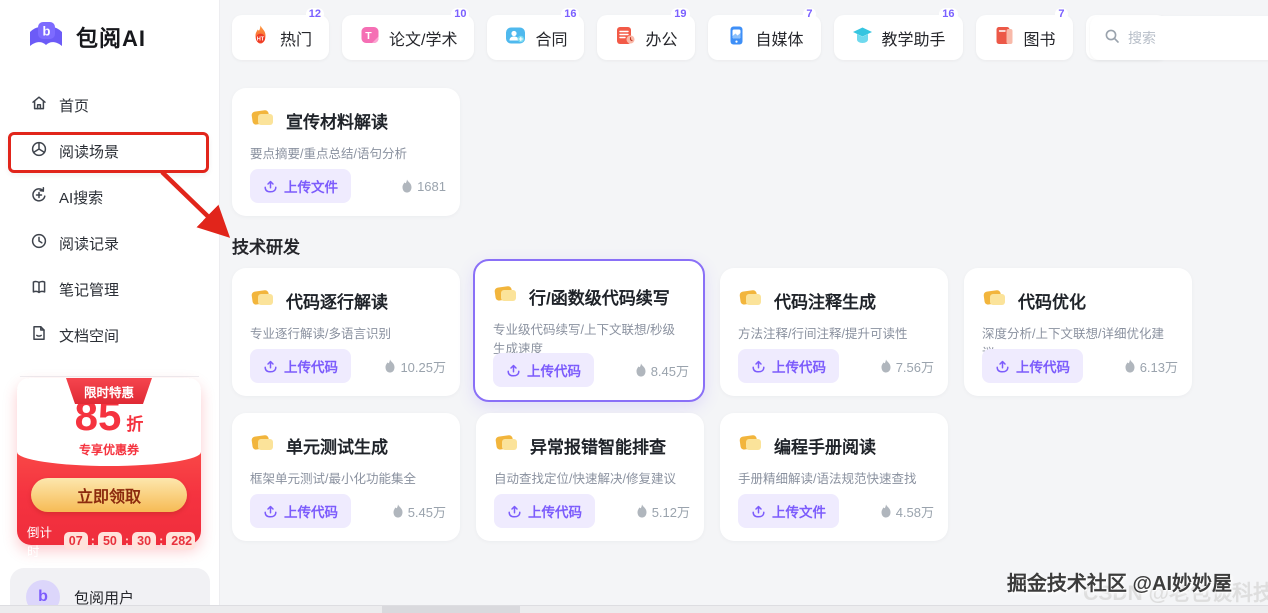 The width and height of the screenshot is (1268, 613). What do you see at coordinates (39, 105) in the screenshot?
I see `home-icon` at bounding box center [39, 105].